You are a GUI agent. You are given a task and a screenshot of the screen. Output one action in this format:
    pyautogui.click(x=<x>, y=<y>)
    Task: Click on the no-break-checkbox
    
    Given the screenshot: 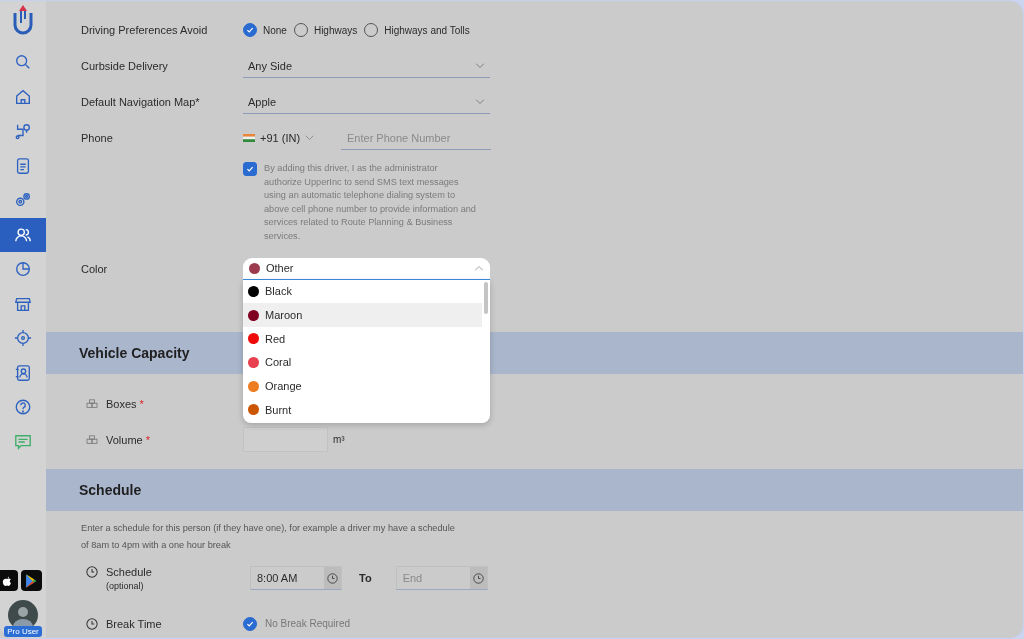 What is the action you would take?
    pyautogui.click(x=250, y=623)
    